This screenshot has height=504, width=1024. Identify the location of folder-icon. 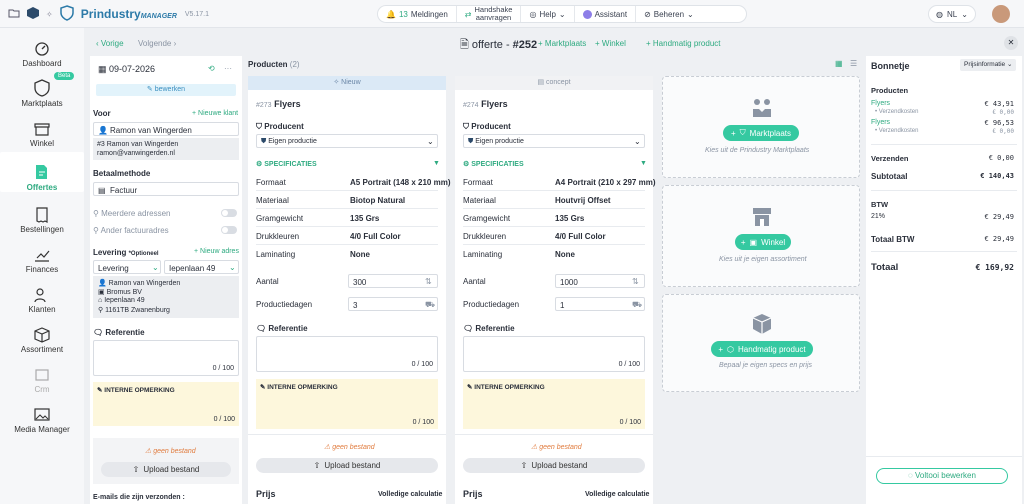
(14, 14).